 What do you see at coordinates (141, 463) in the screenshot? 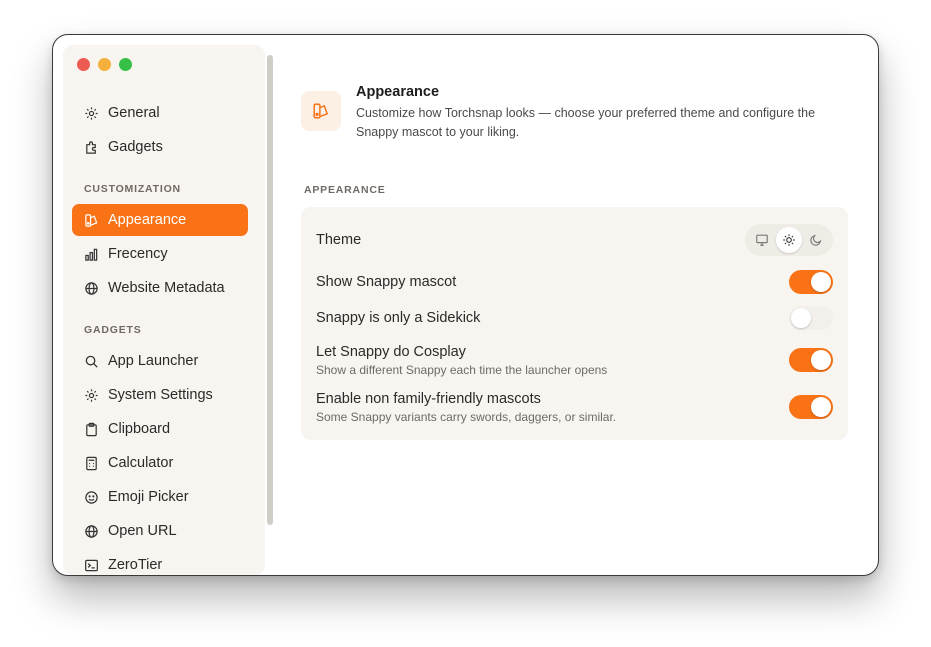
I see `sidebar-item-label: Calculator` at bounding box center [141, 463].